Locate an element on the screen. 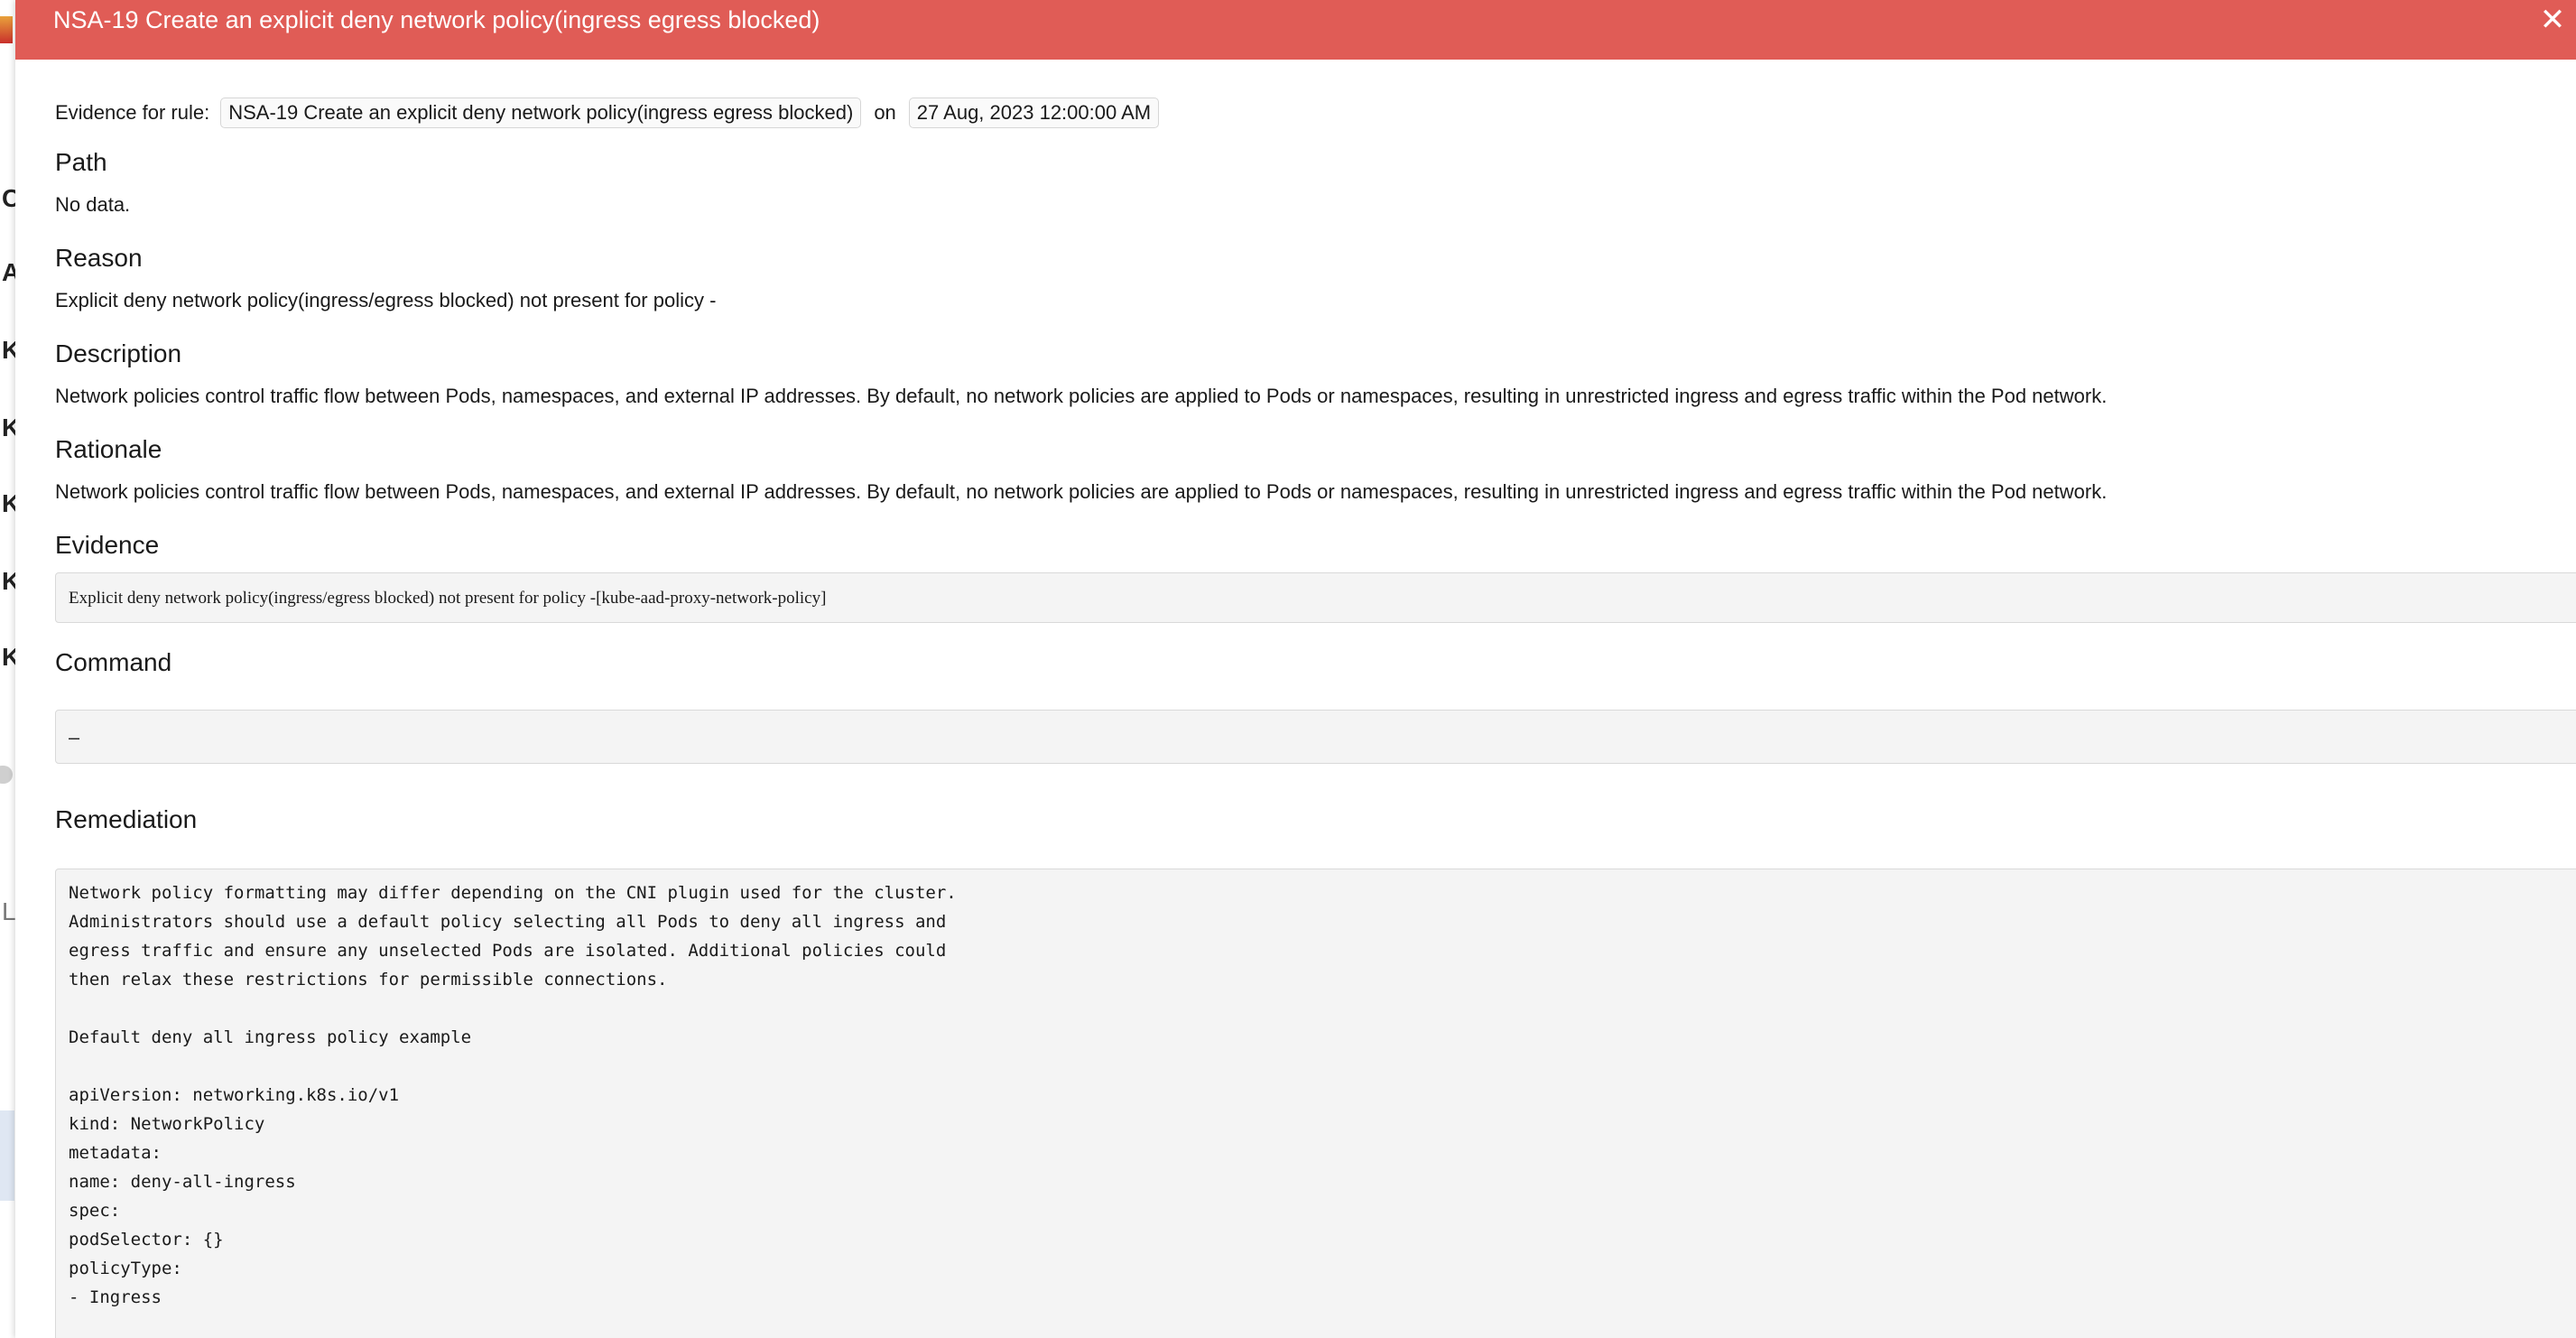 The image size is (2576, 1338). close-button: ✕ is located at coordinates (2552, 20).